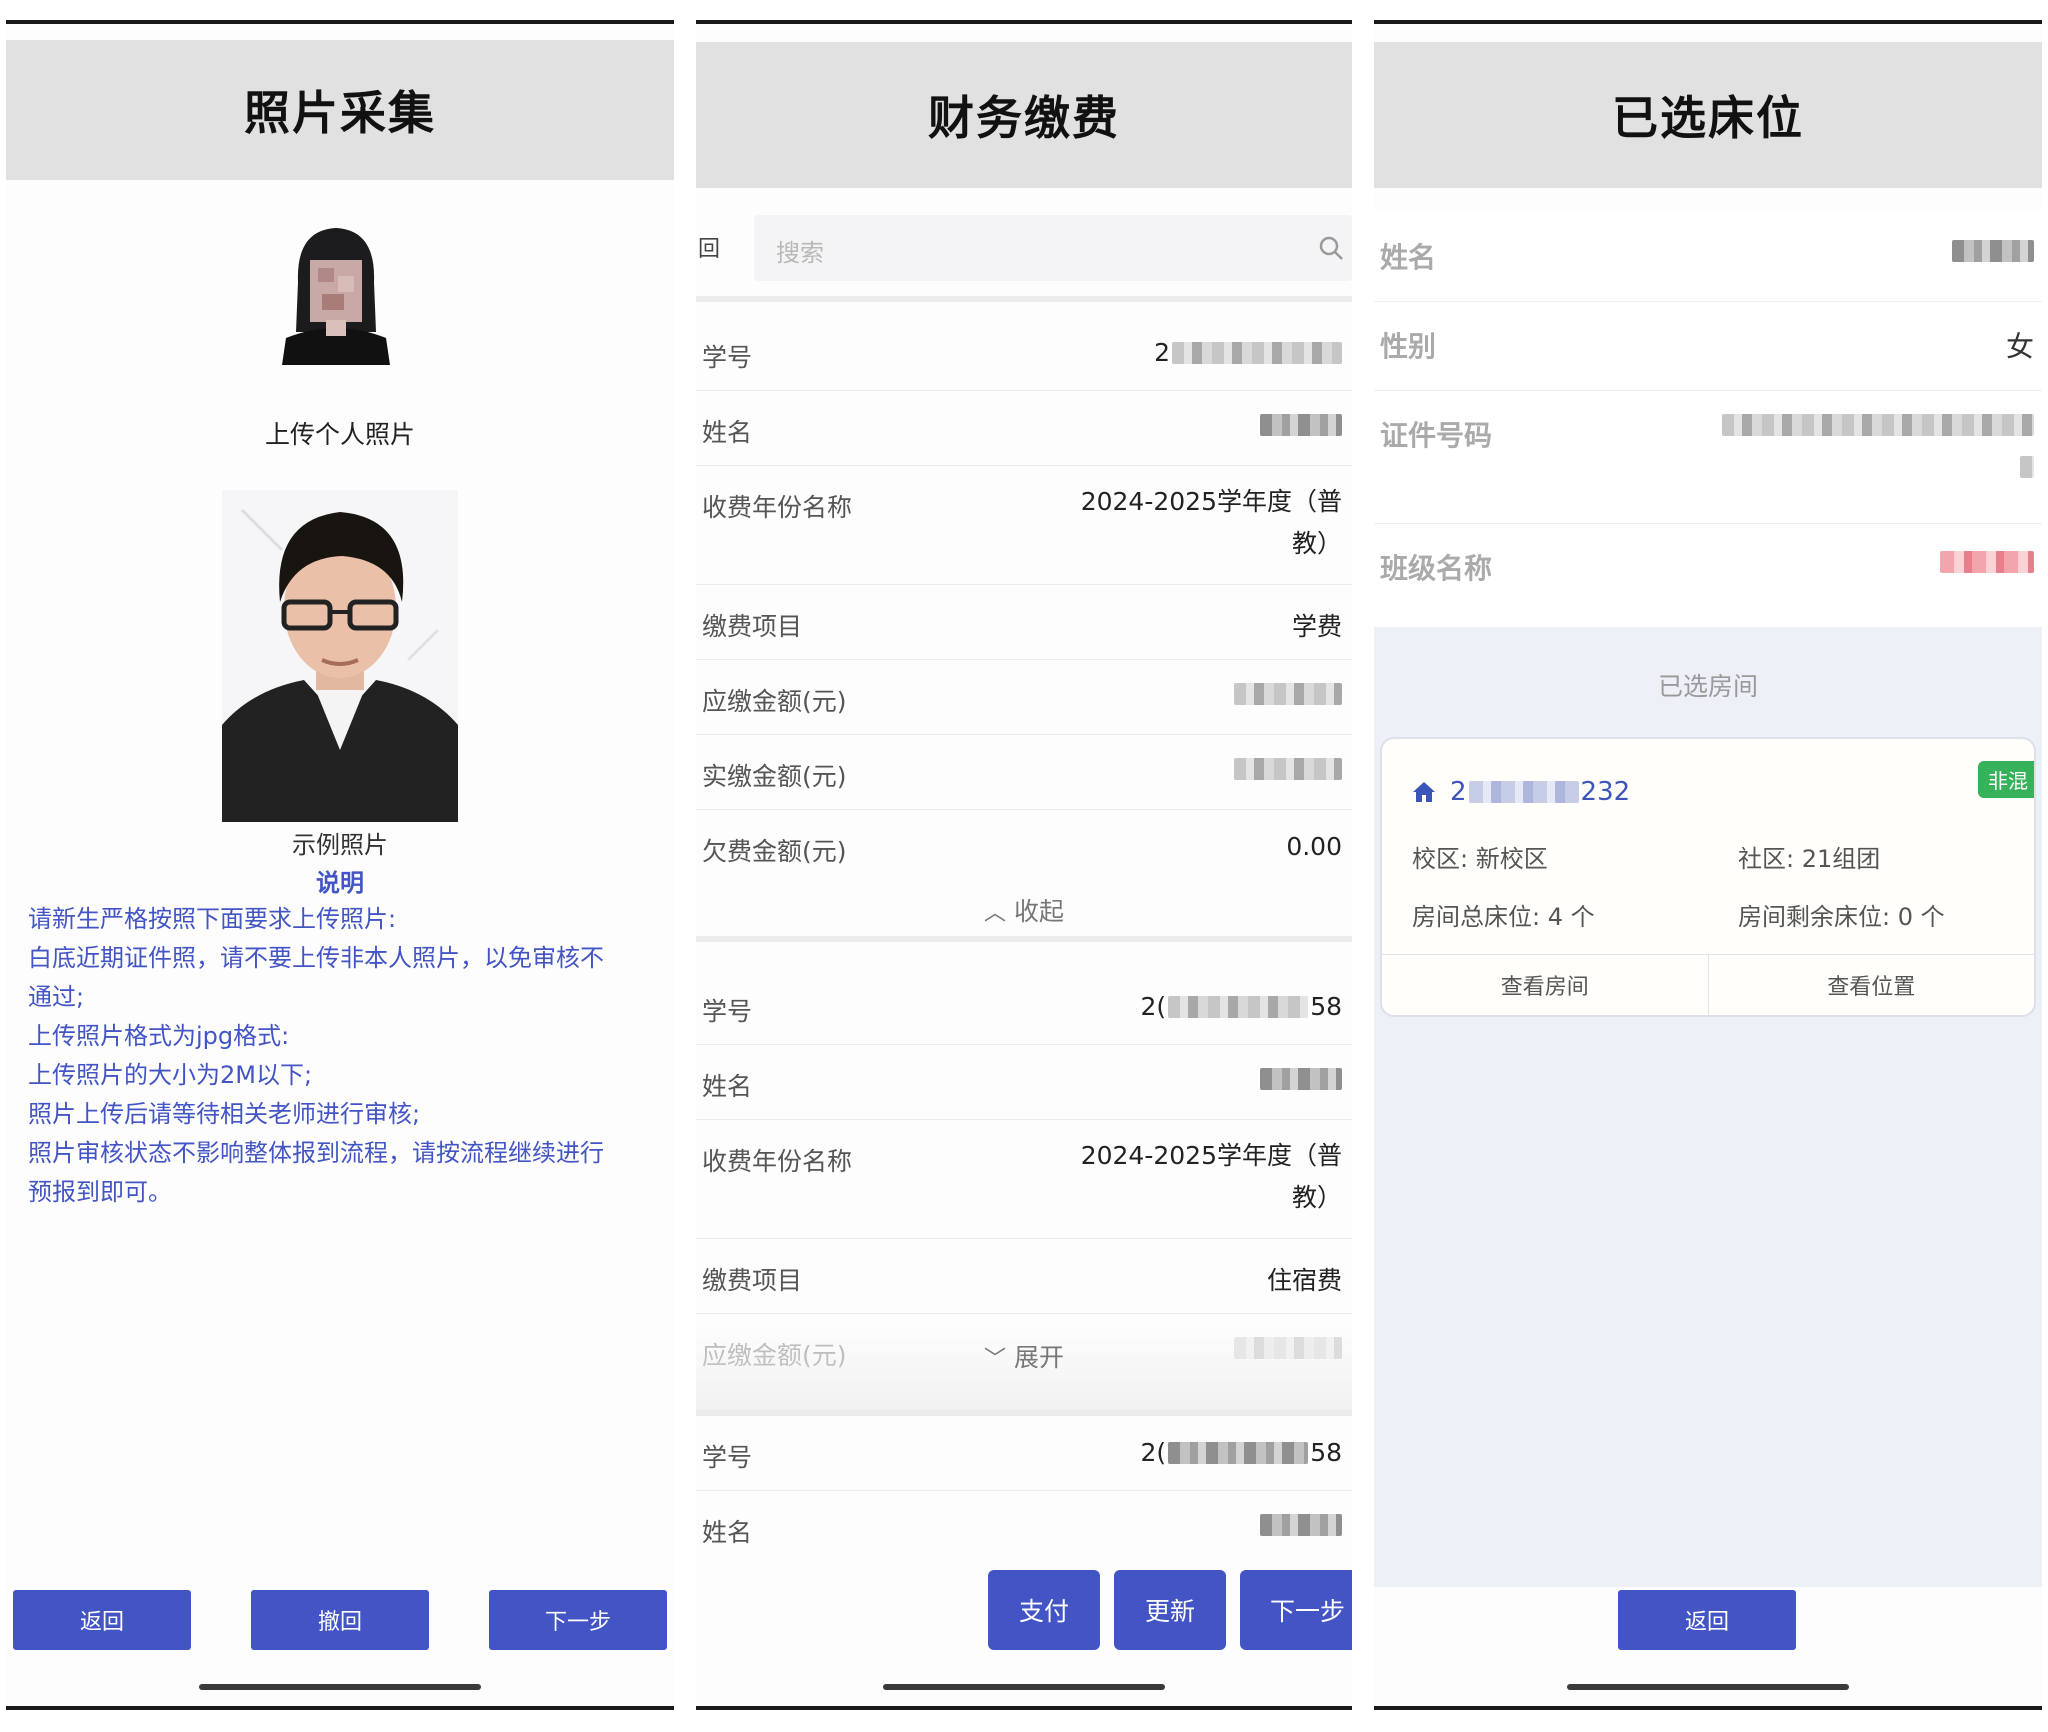  I want to click on home-icon, so click(1424, 792).